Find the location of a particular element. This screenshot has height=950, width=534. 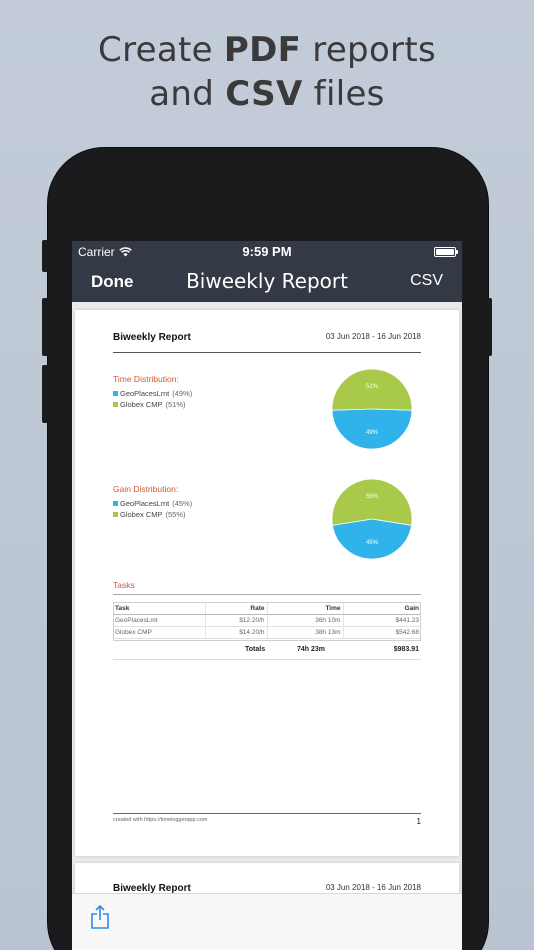

headline-line-2: and CSV files is located at coordinates (267, 94).